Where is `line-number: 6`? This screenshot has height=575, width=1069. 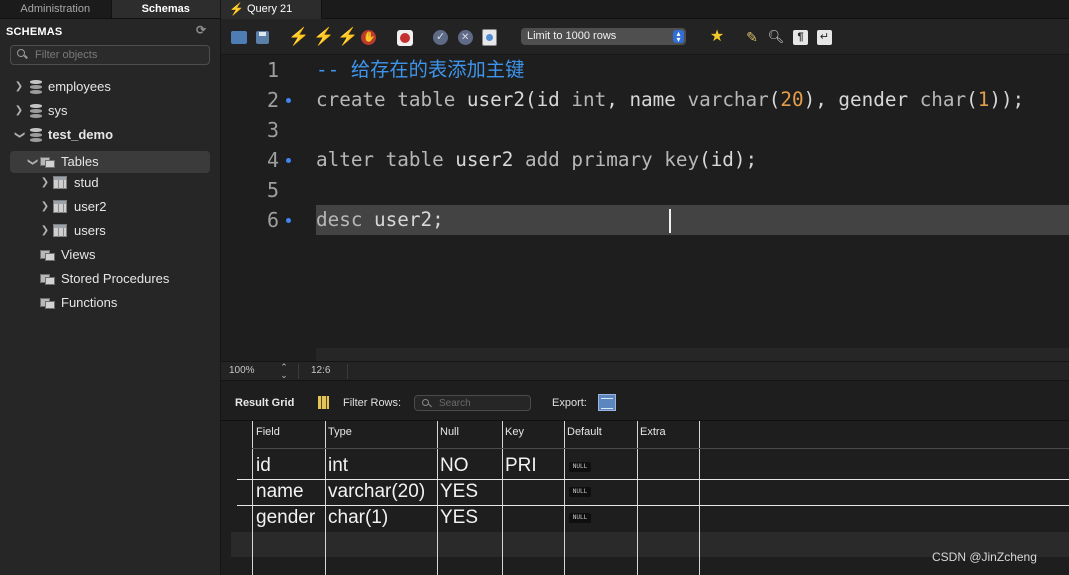 line-number: 6 is located at coordinates (272, 220).